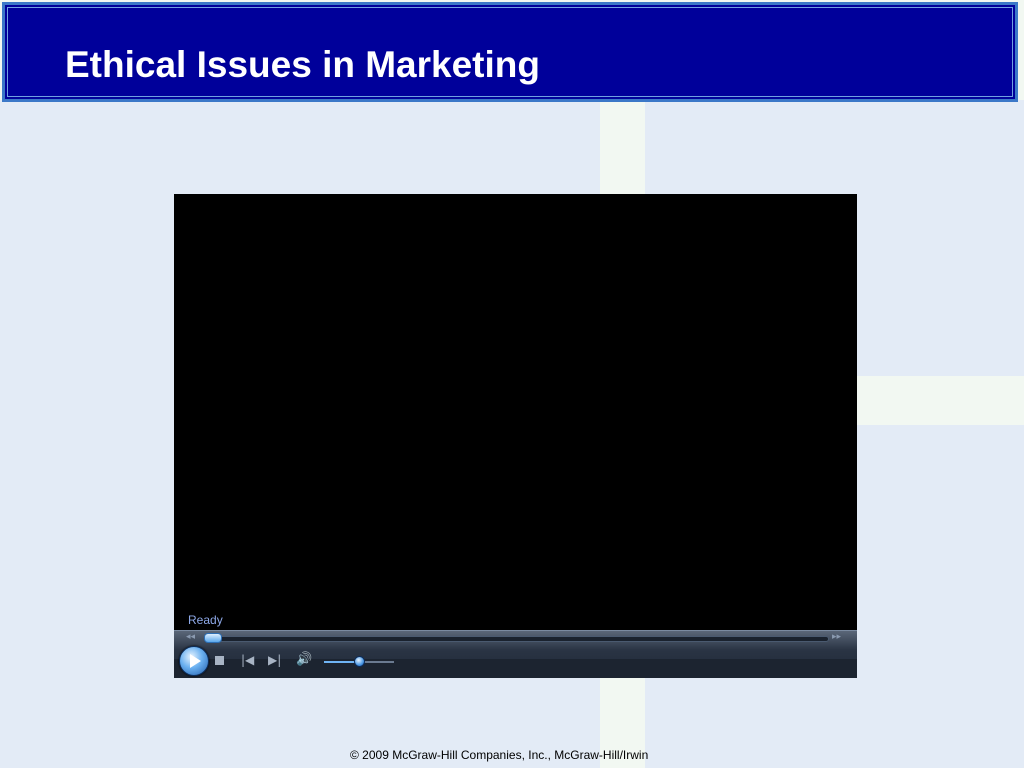 The image size is (1024, 768). What do you see at coordinates (219, 660) in the screenshot?
I see `stop-icon` at bounding box center [219, 660].